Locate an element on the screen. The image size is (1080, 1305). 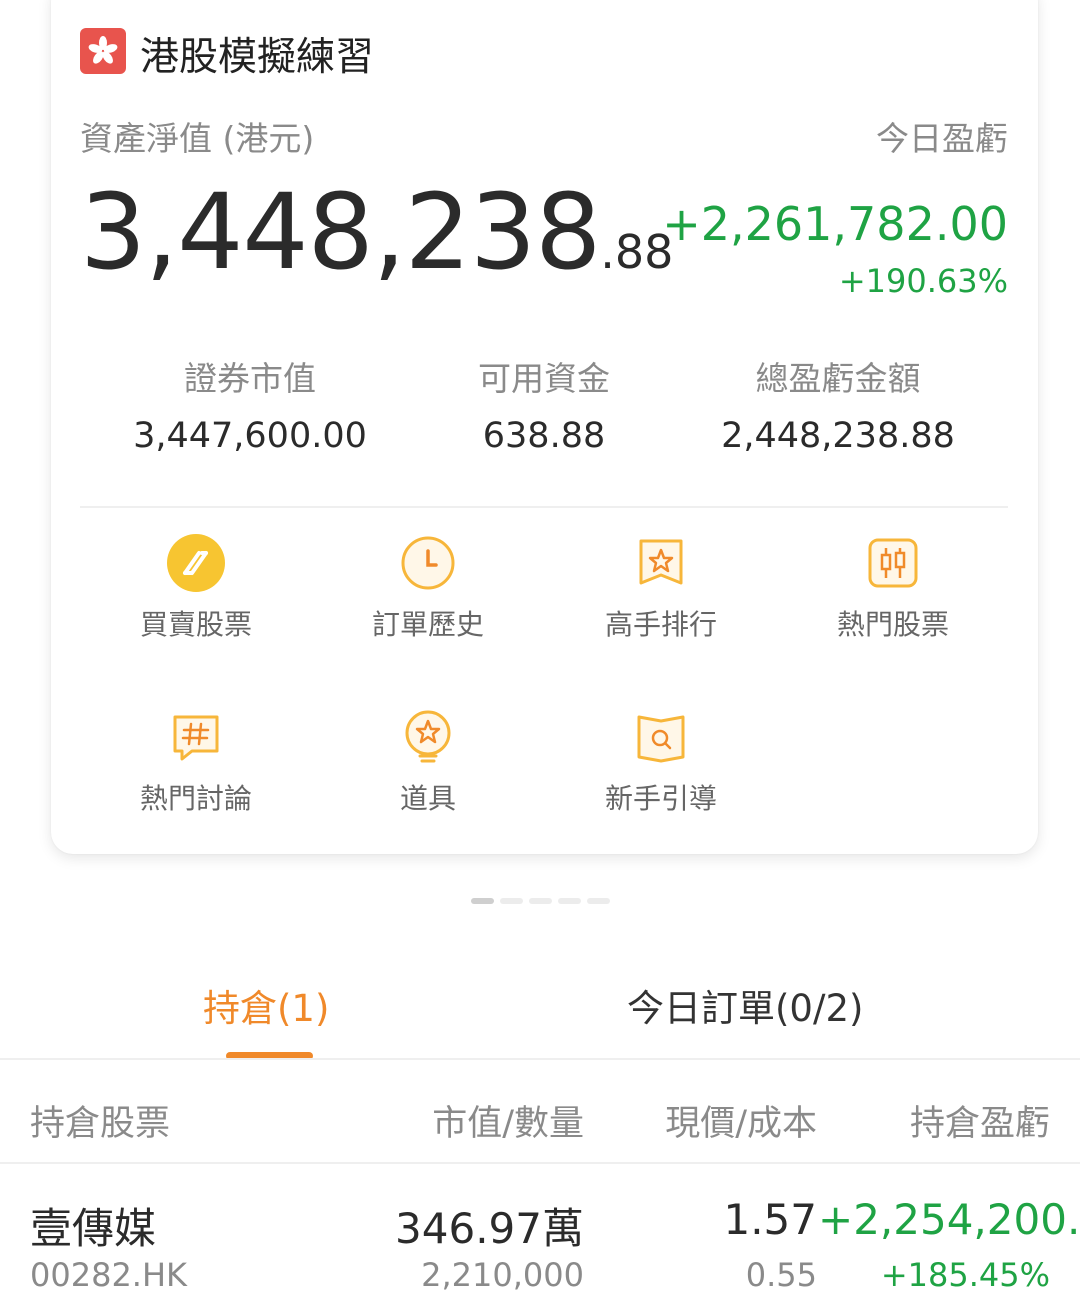
stat-value: 638.88 is located at coordinates (544, 436).